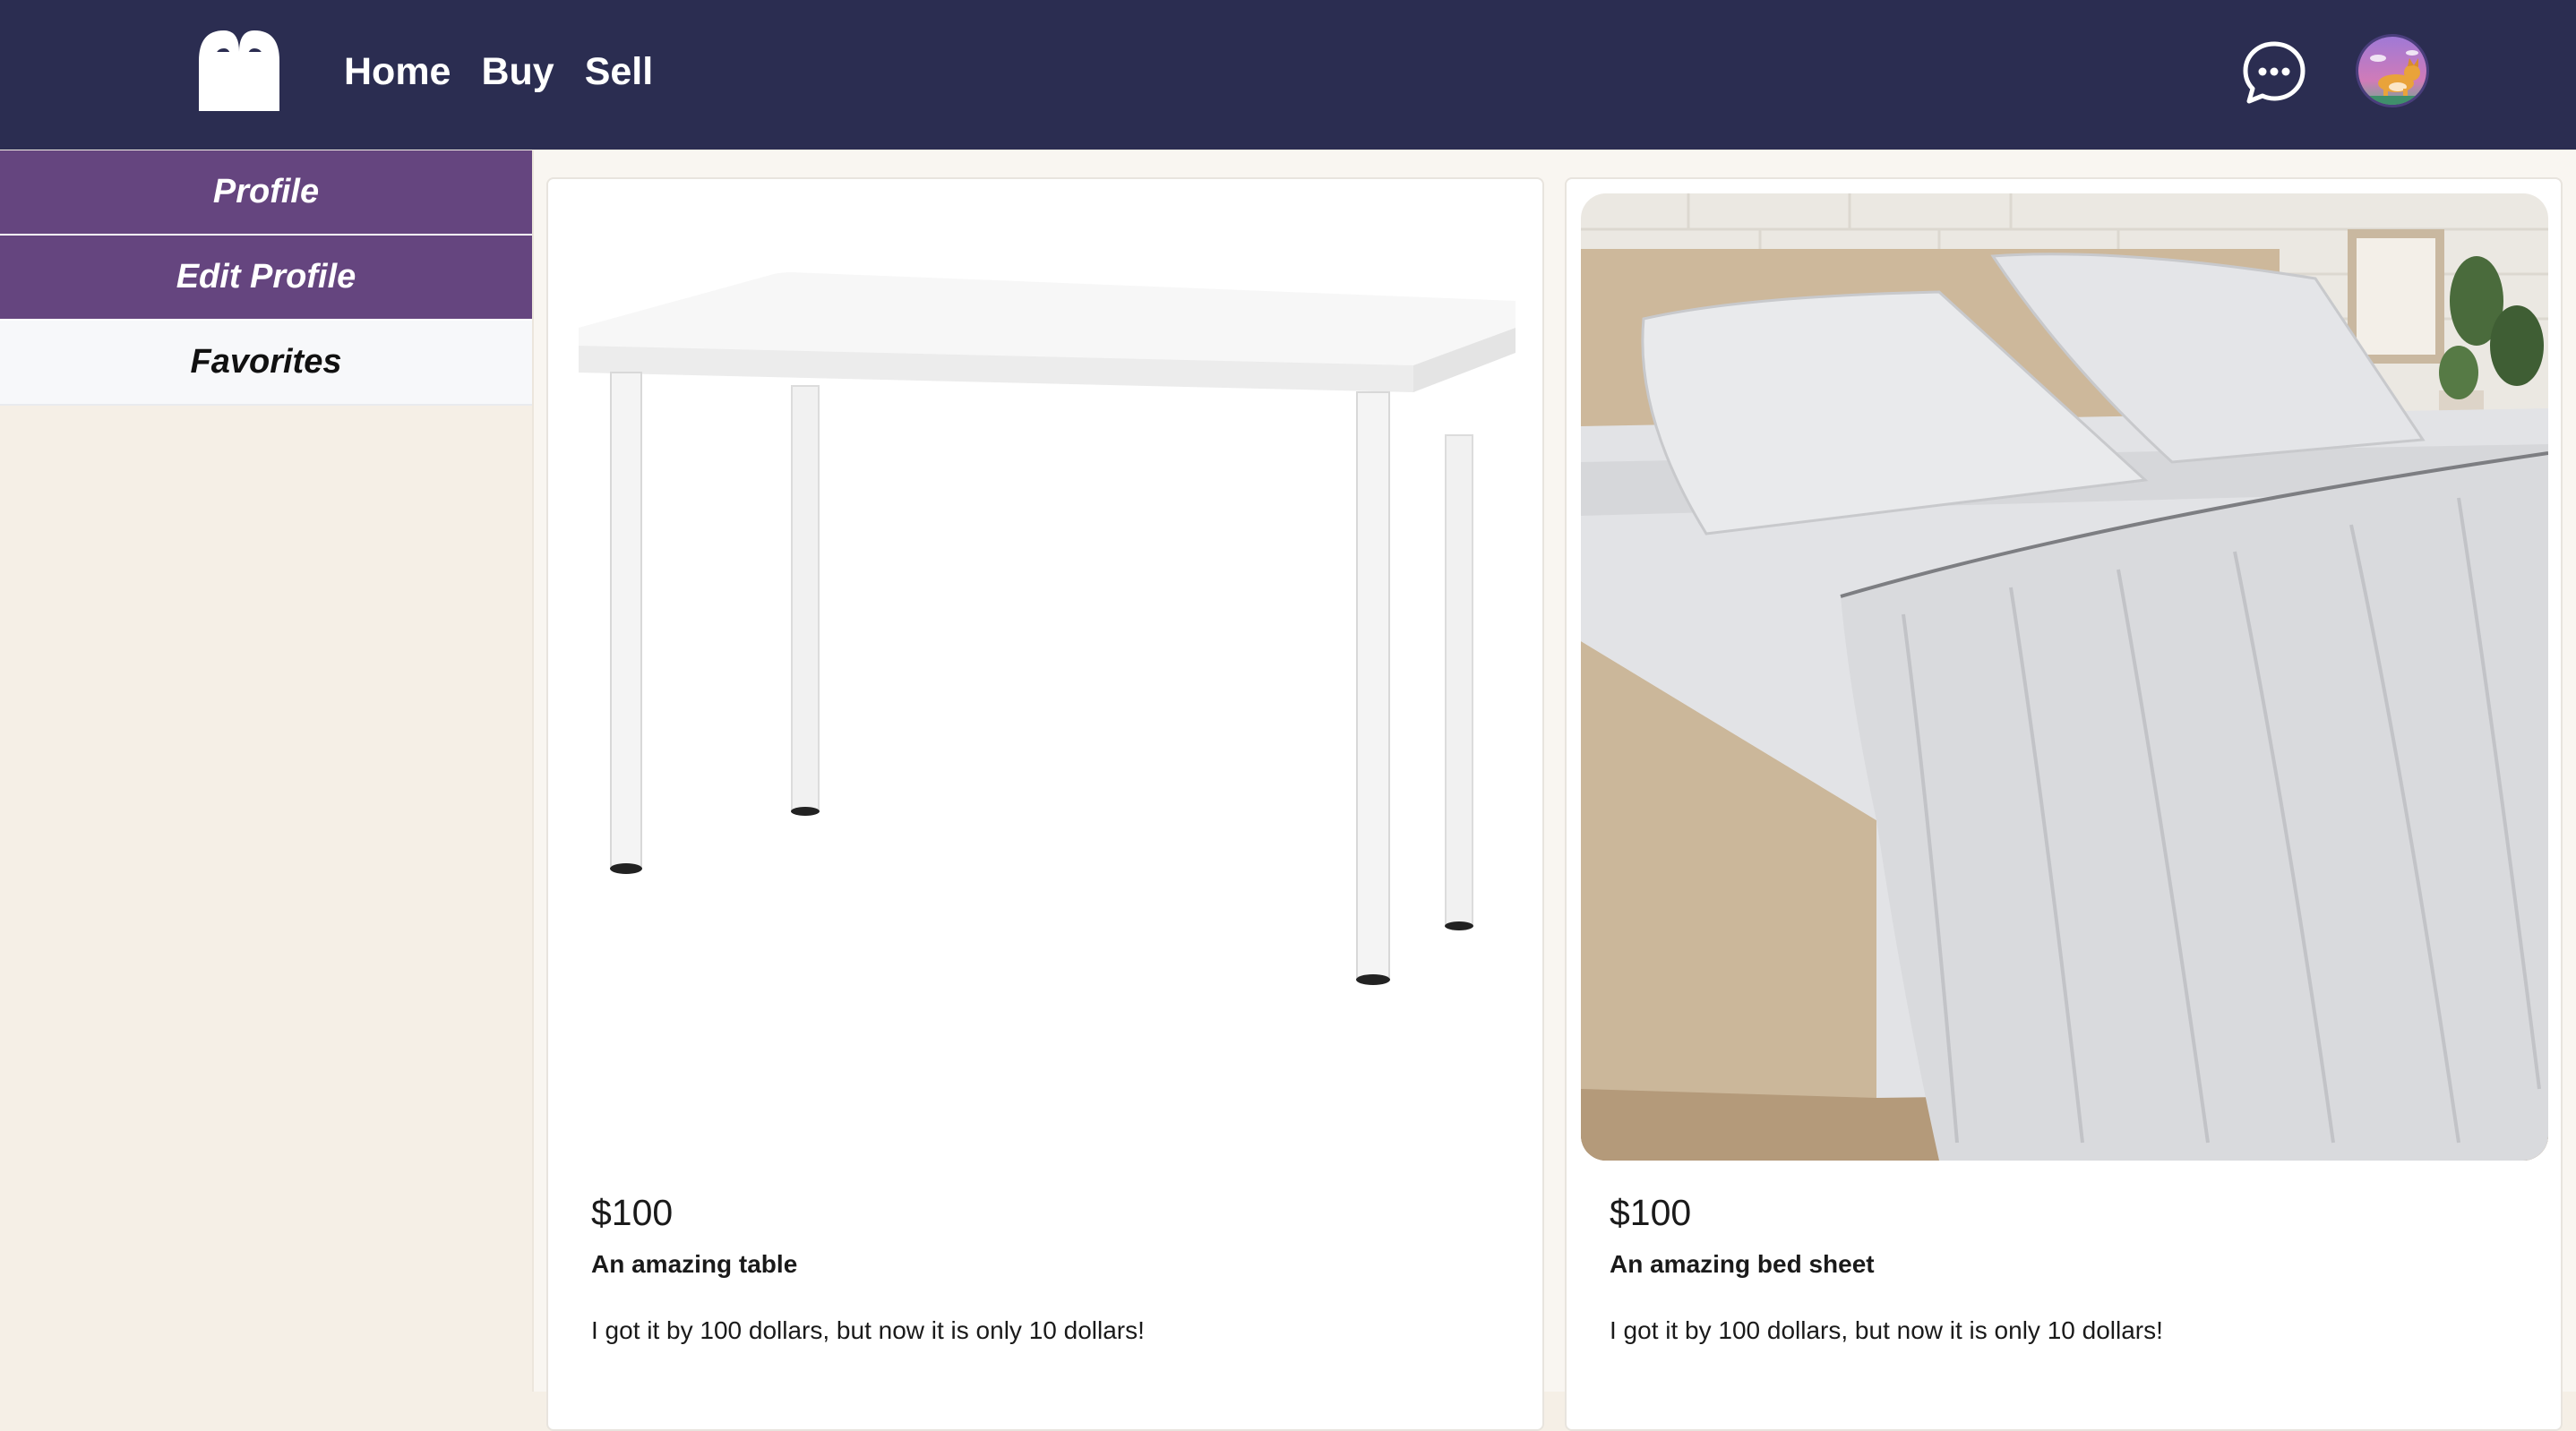  What do you see at coordinates (266, 363) in the screenshot?
I see `sidebar-item-favorites: Favorites` at bounding box center [266, 363].